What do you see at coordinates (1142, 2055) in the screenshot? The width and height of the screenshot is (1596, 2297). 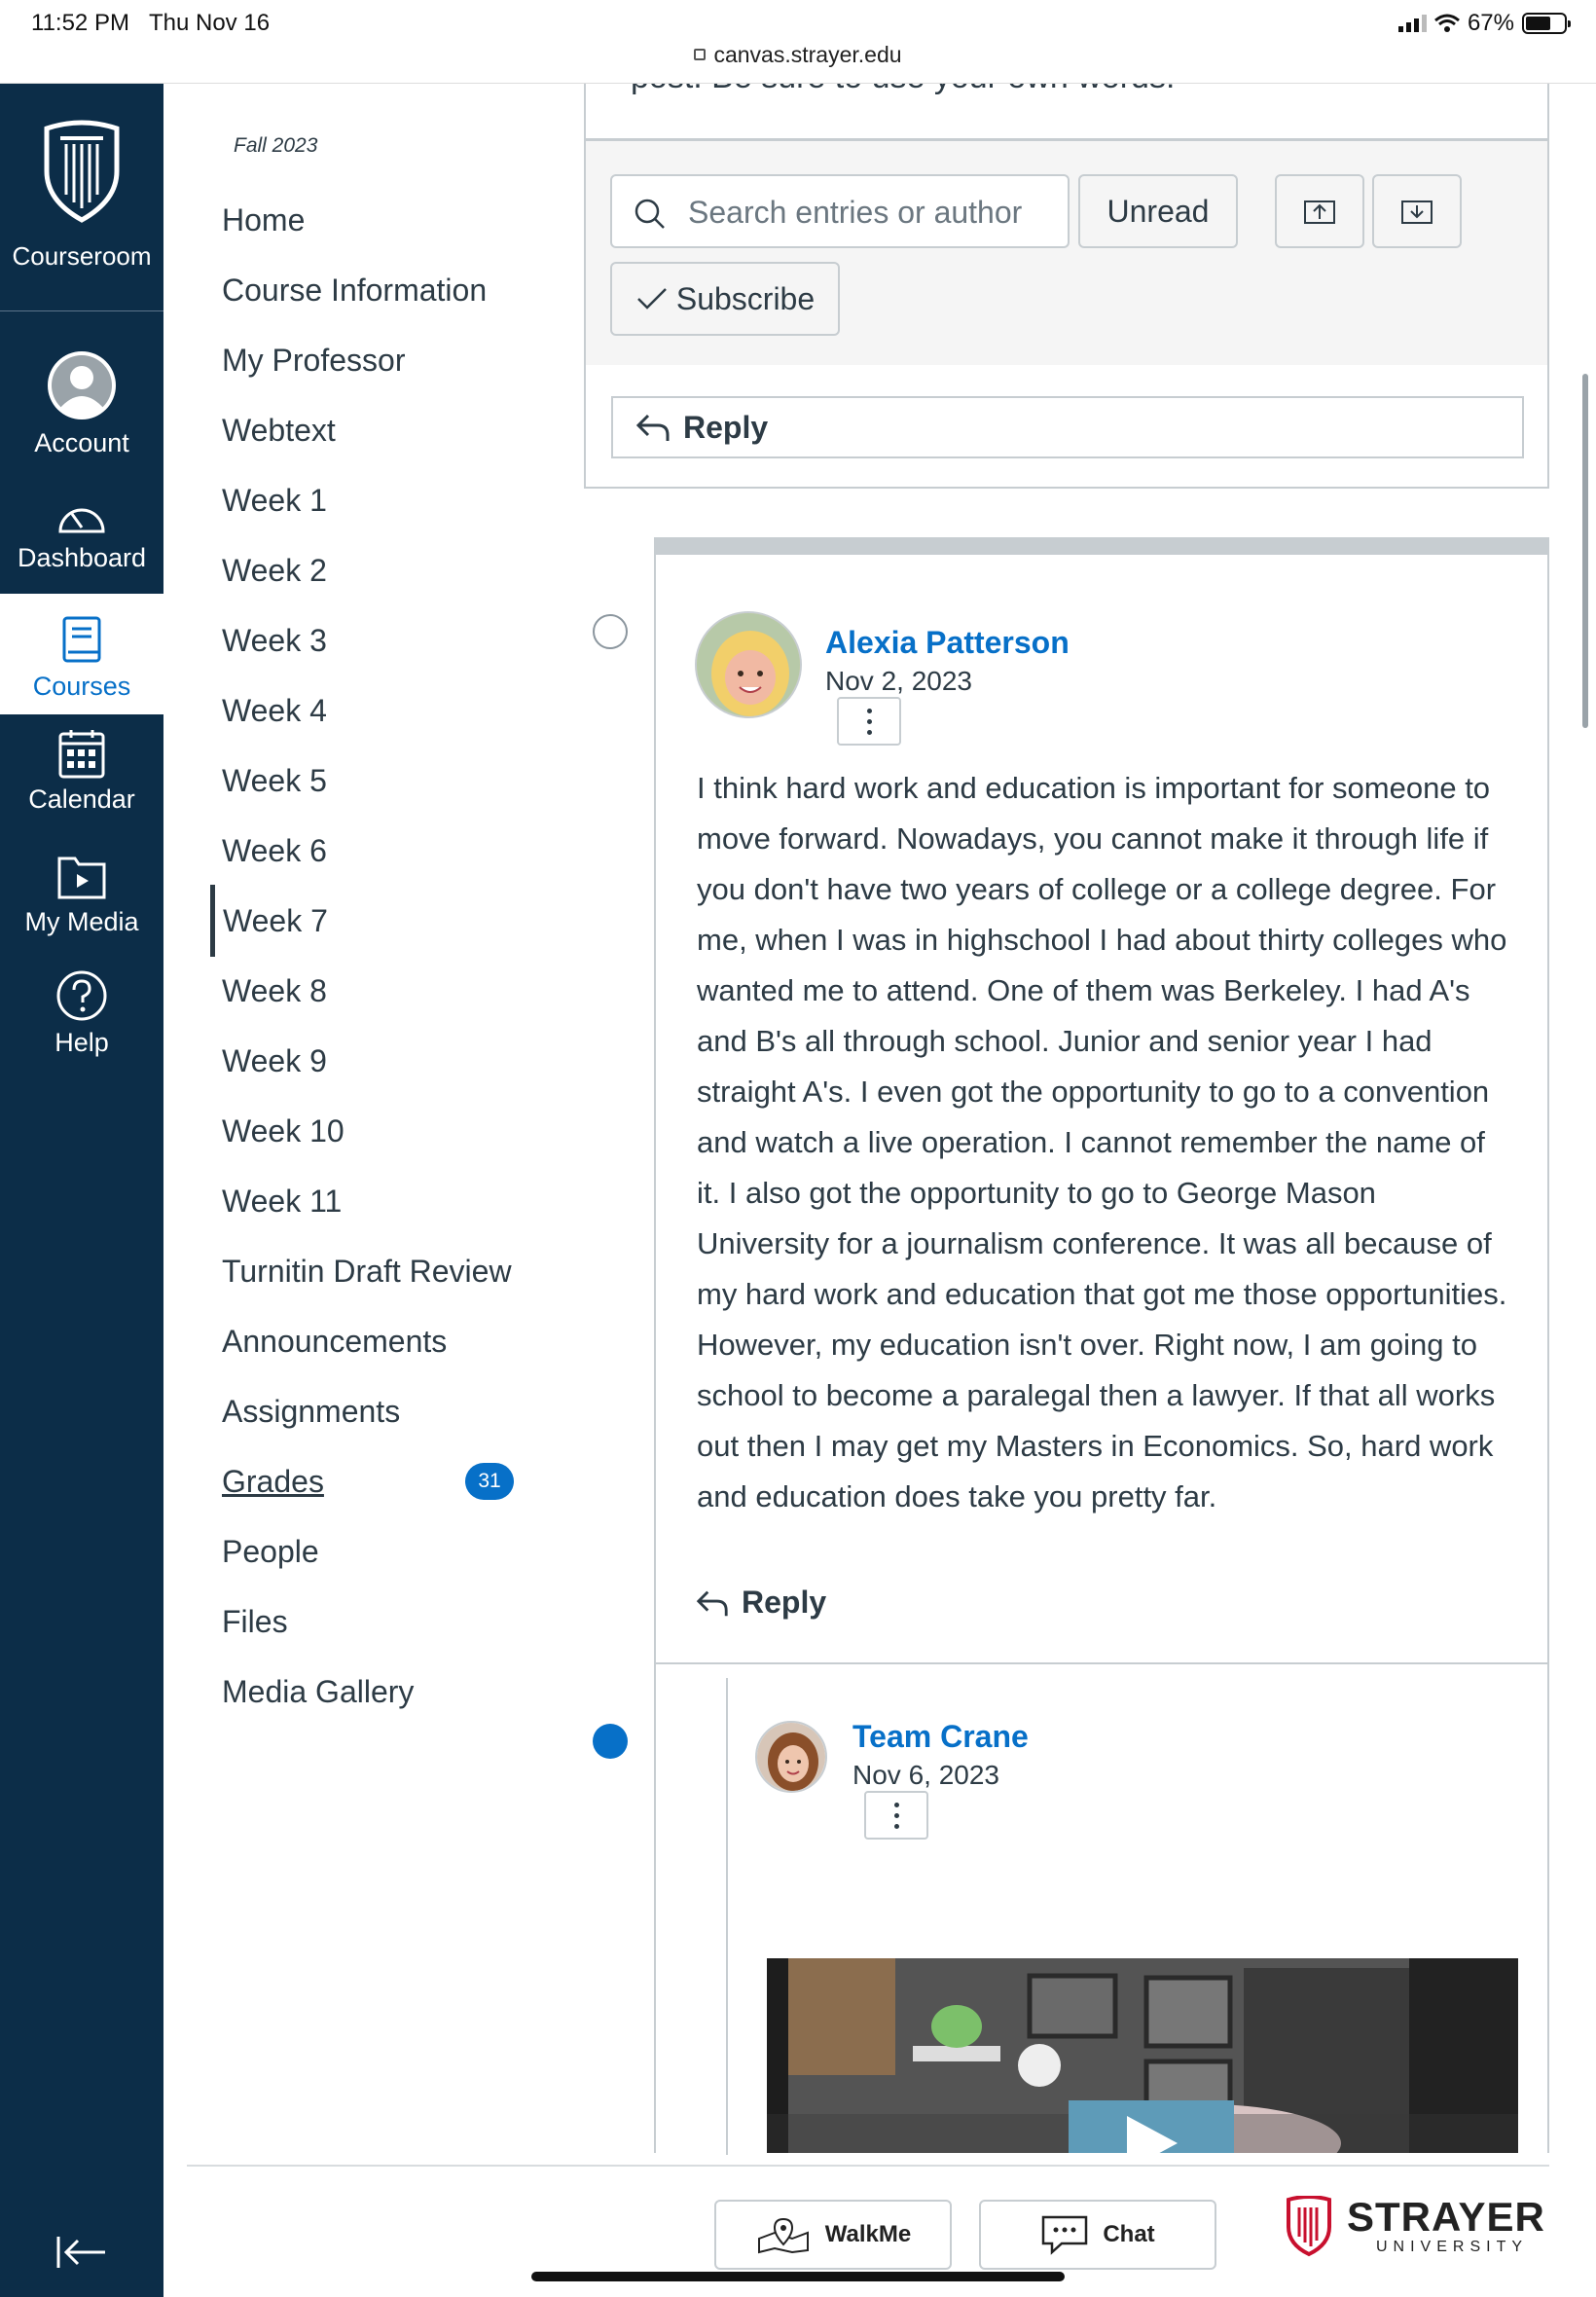 I see `embedded-video-player` at bounding box center [1142, 2055].